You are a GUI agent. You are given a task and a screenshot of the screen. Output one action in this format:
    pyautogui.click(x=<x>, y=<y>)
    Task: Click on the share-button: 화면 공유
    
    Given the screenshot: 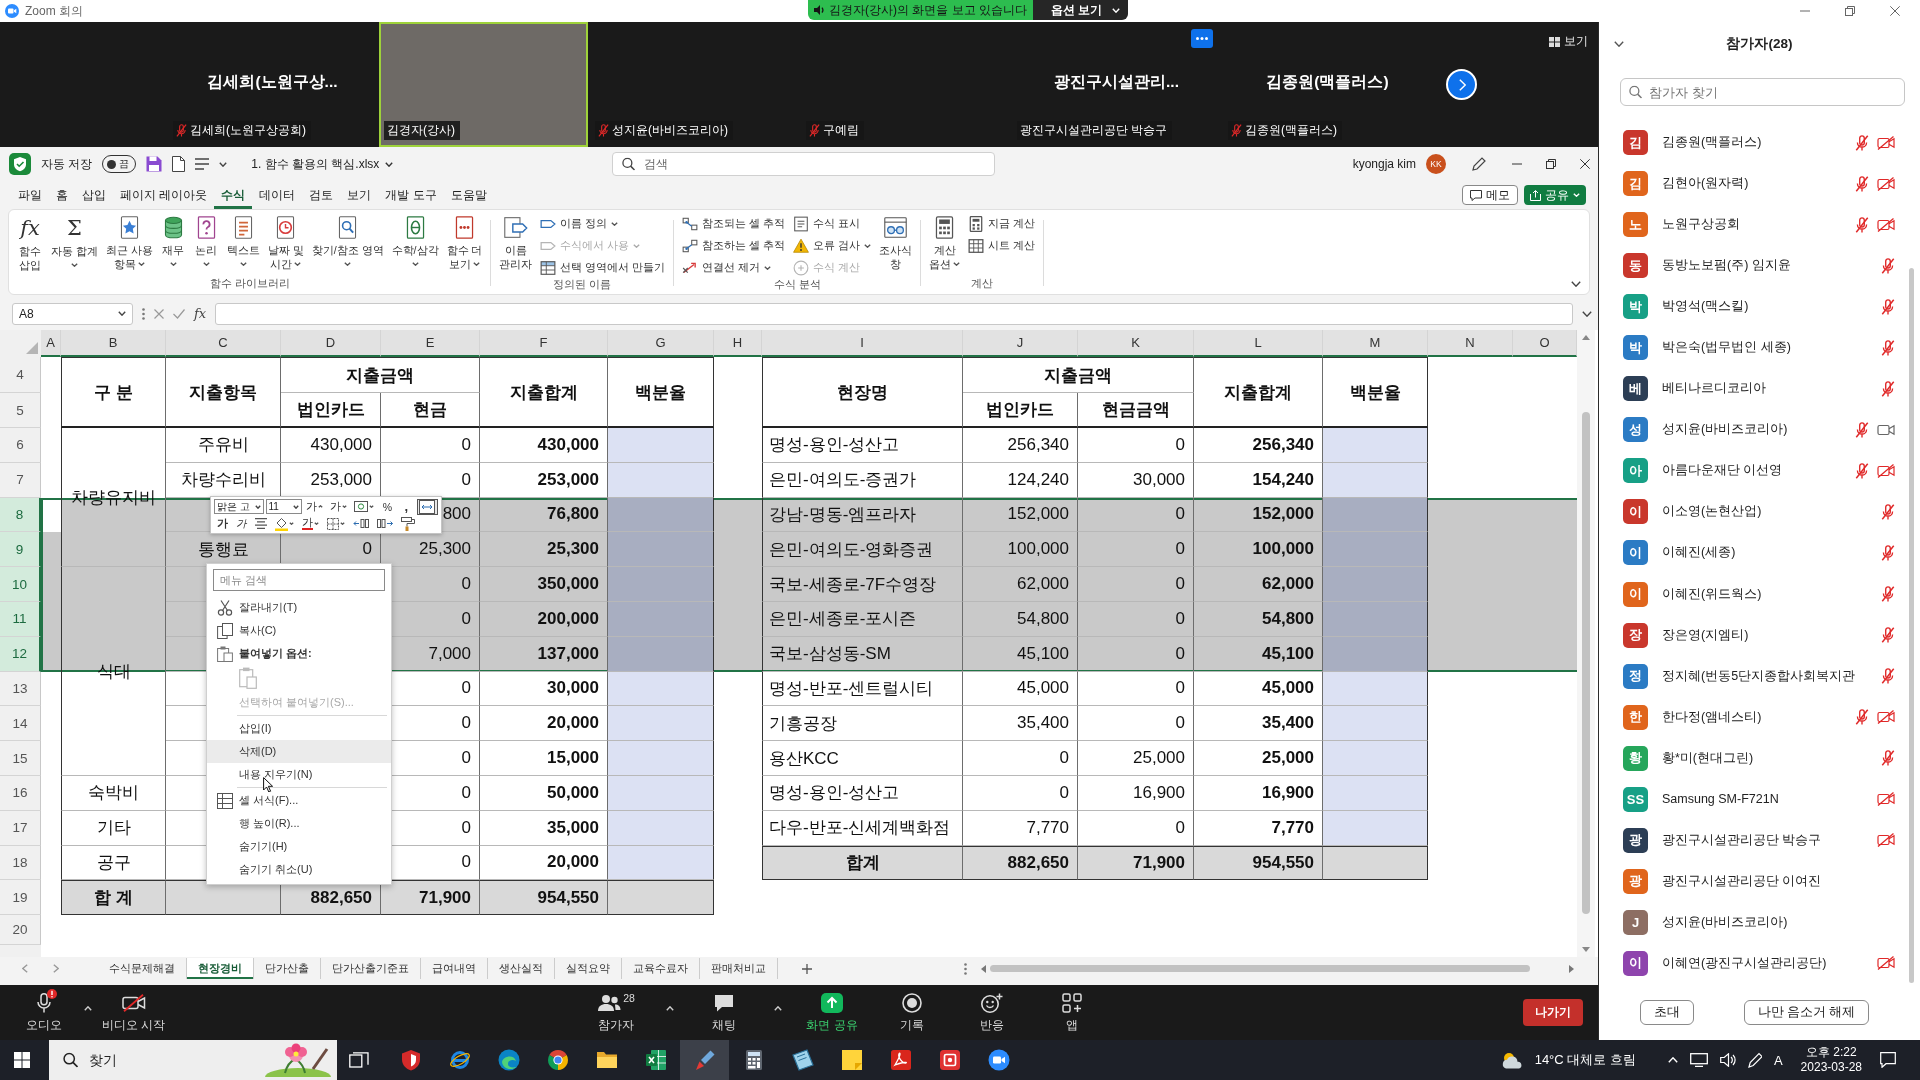 What is the action you would take?
    pyautogui.click(x=832, y=1012)
    